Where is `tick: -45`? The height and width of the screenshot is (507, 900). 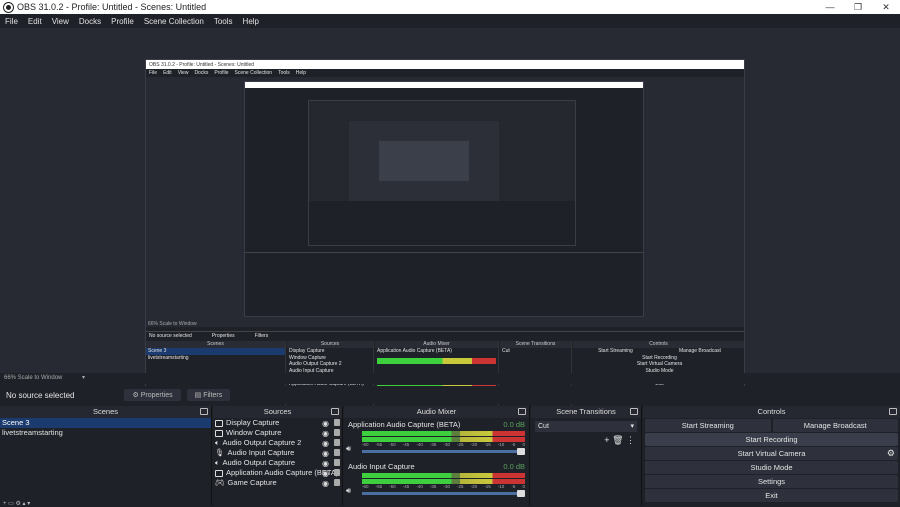
tick: -45 is located at coordinates (406, 486).